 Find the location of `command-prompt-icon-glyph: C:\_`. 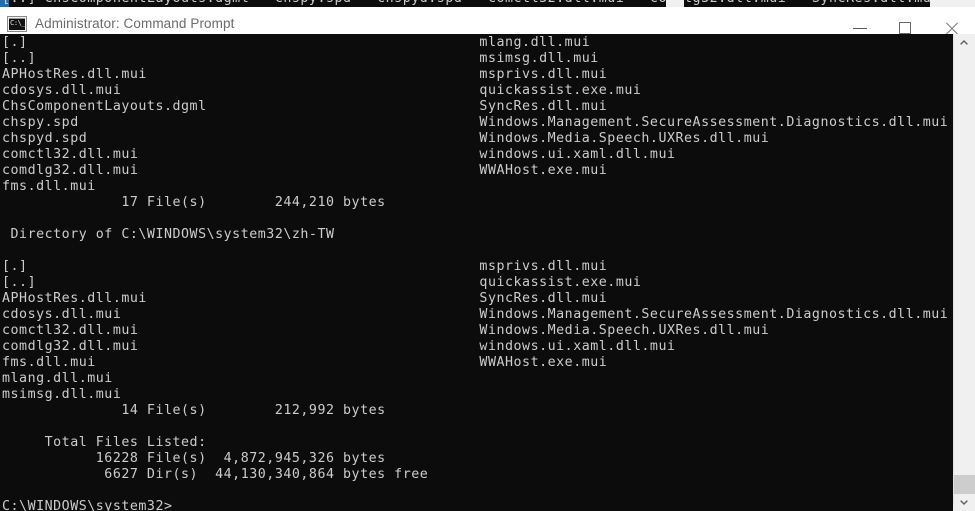

command-prompt-icon-glyph: C:\_ is located at coordinates (18, 23).